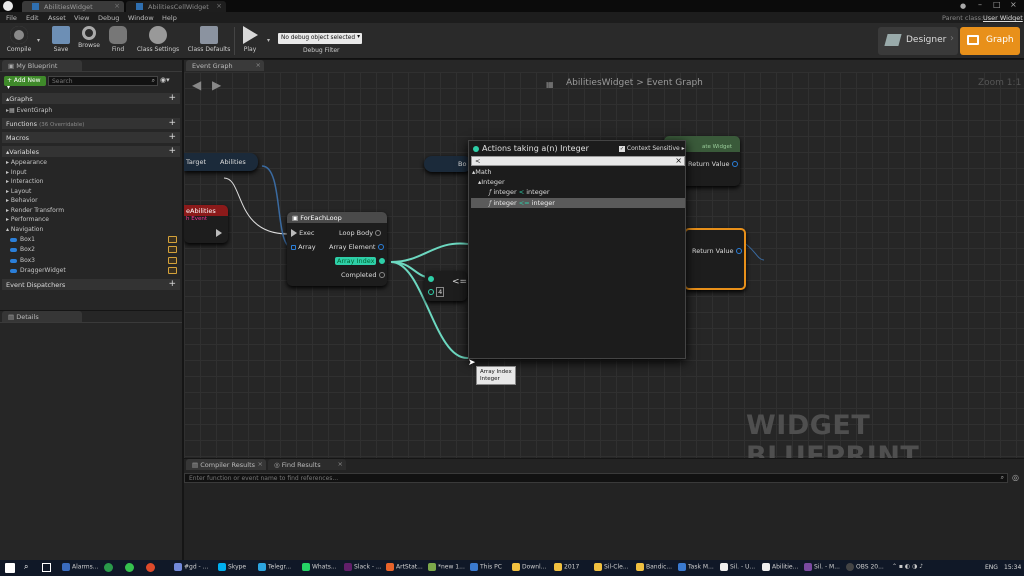 The width and height of the screenshot is (1024, 576). I want to click on variables-section: ▴Variables +, so click(91, 151).